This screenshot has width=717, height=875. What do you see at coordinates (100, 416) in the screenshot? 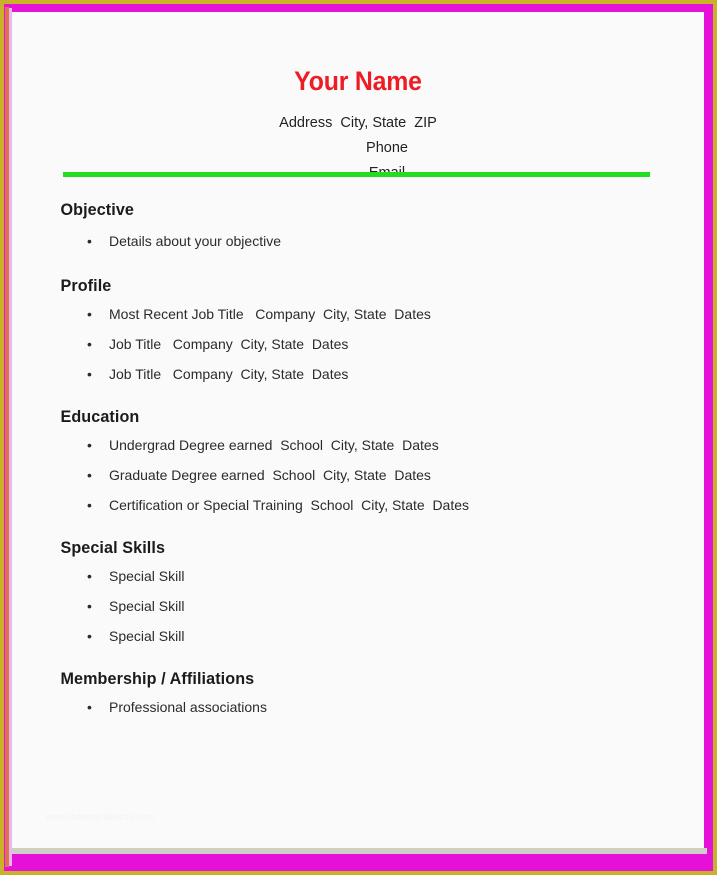
I see `section-heading-education: Education` at bounding box center [100, 416].